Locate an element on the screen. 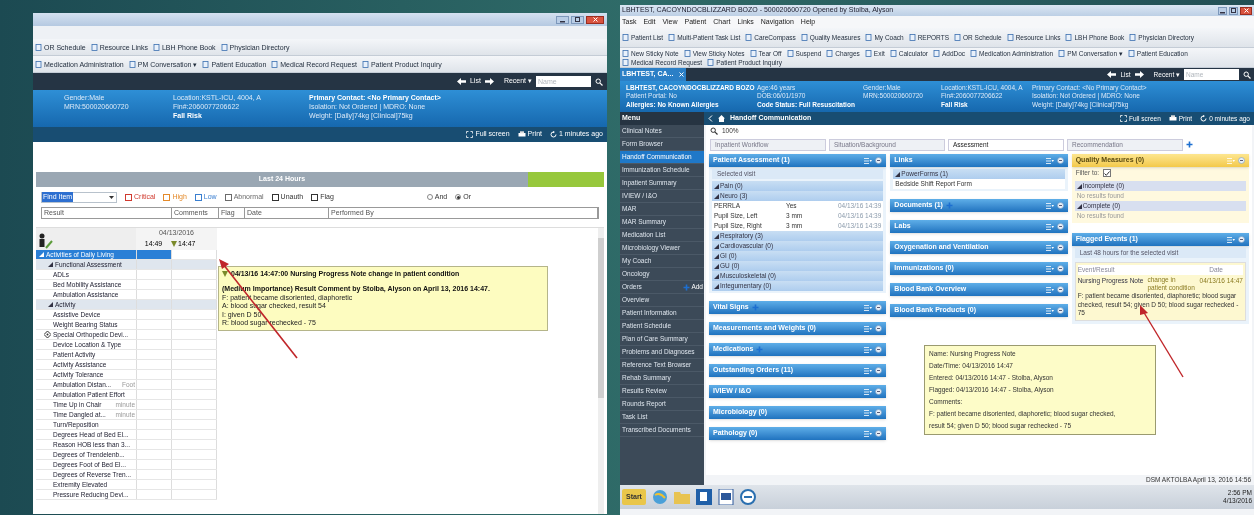 The image size is (1254, 515). plus-icon is located at coordinates (1189, 144).